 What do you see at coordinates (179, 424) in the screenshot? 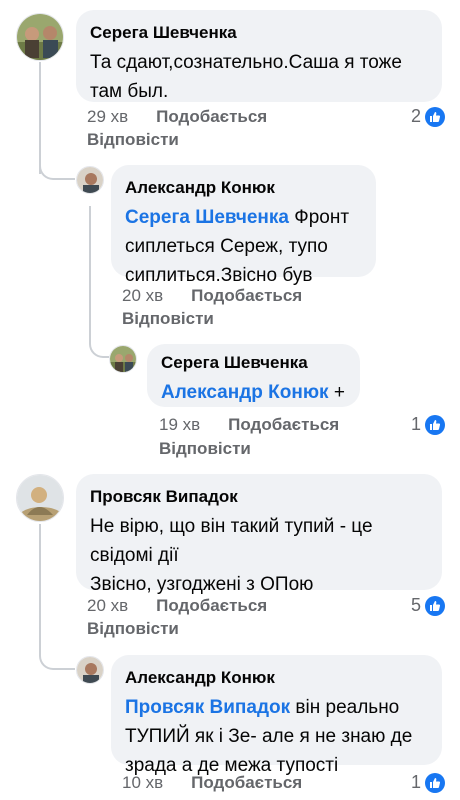
I see `comment-time: 19 хв` at bounding box center [179, 424].